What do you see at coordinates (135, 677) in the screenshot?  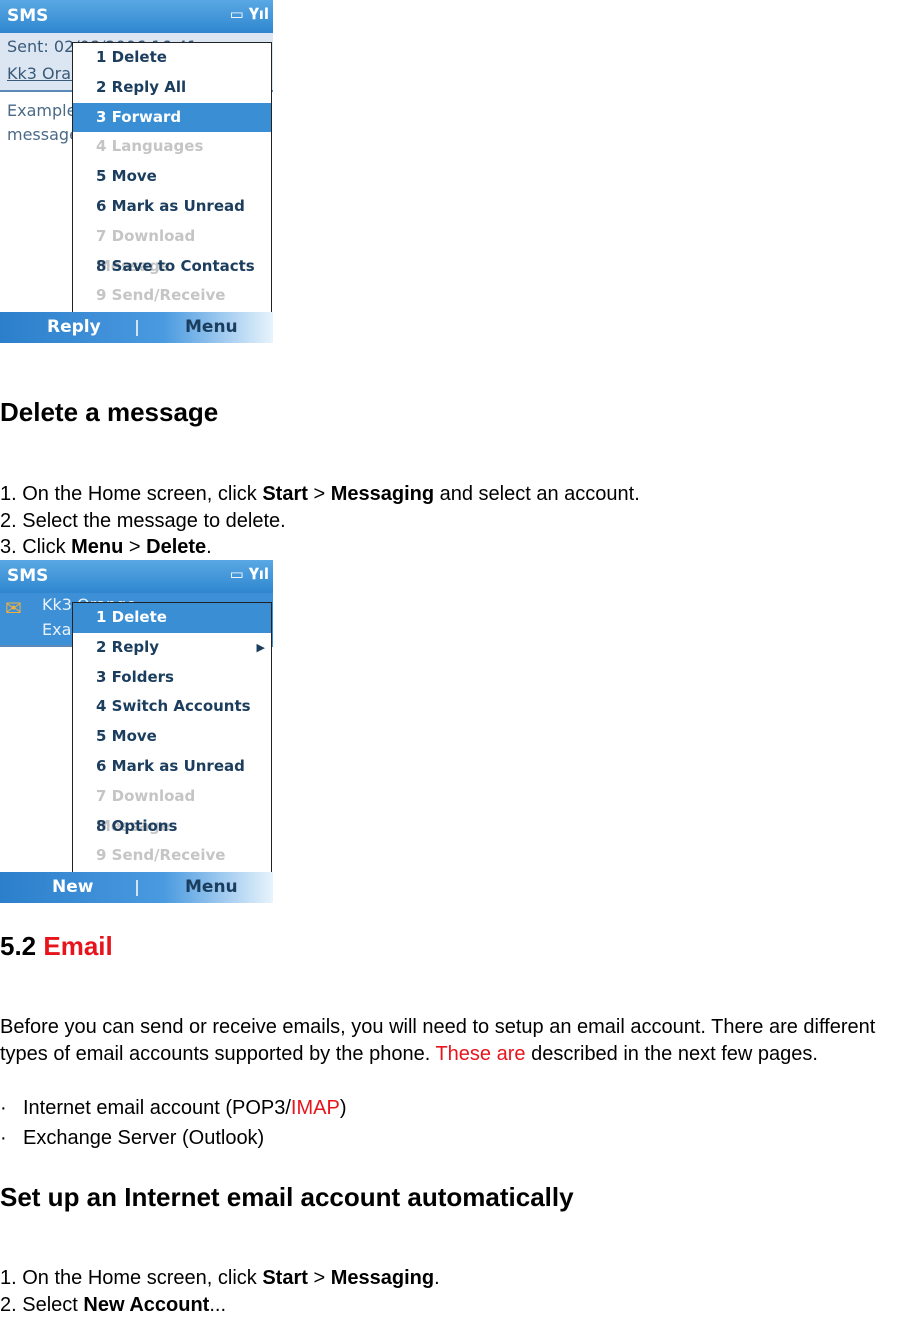 I see `menu-item-label: 3 Folders` at bounding box center [135, 677].